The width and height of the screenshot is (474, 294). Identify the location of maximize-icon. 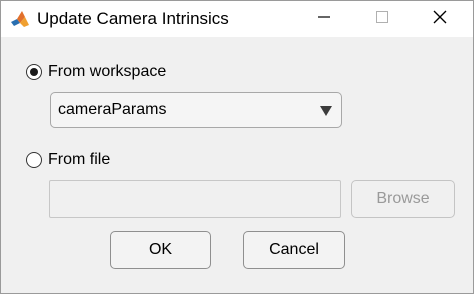
(382, 19).